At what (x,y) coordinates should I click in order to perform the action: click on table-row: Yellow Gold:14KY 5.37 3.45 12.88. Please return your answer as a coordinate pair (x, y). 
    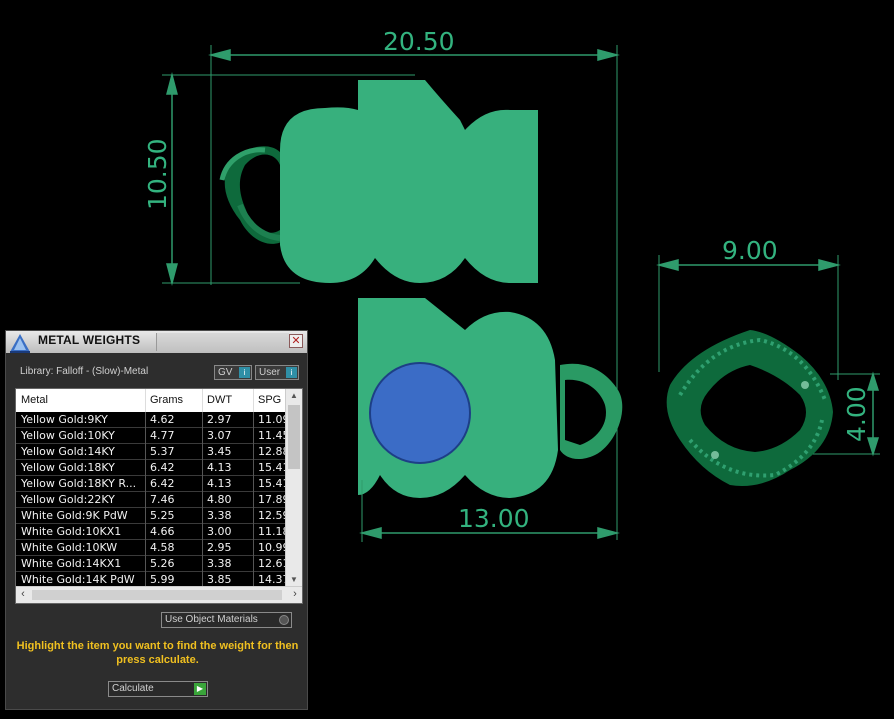
    Looking at the image, I should click on (151, 452).